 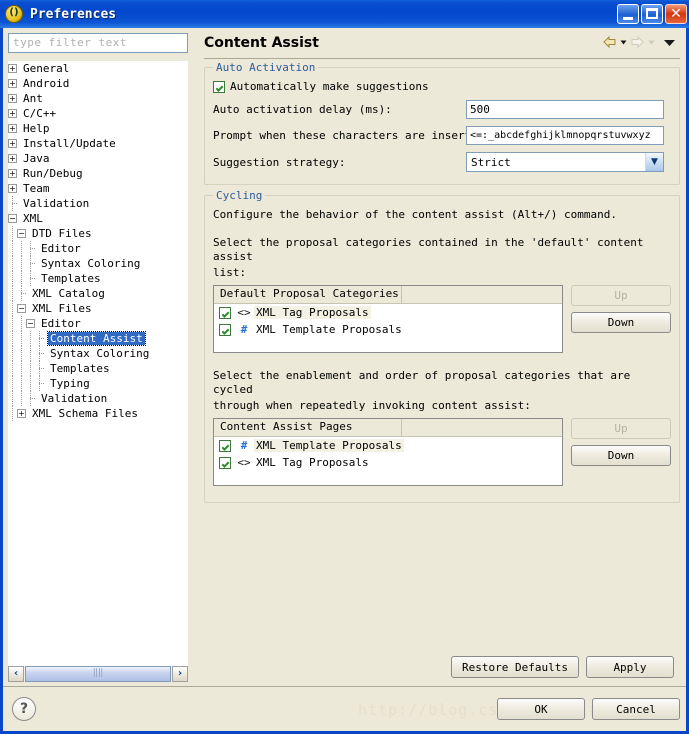 I want to click on tree-item-help: + Help, so click(x=98, y=128).